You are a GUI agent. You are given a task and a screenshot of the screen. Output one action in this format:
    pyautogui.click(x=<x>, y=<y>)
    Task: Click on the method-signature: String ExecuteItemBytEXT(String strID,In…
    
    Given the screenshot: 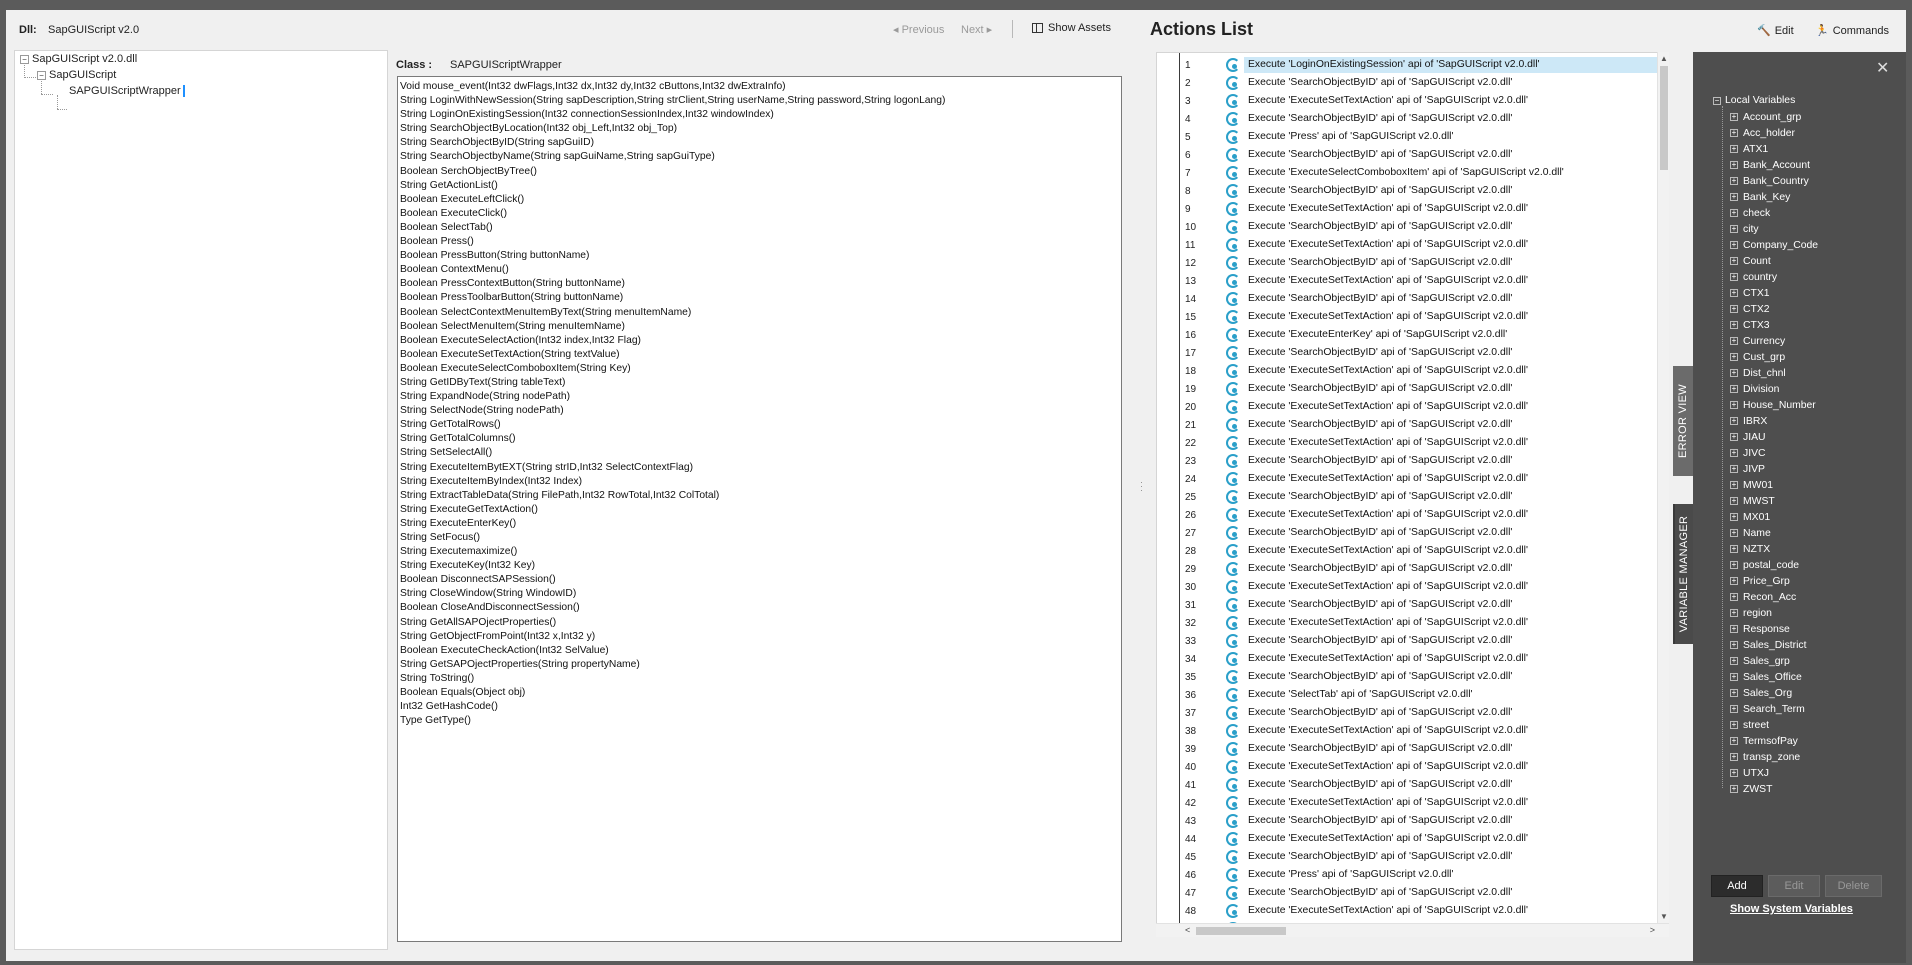 What is the action you would take?
    pyautogui.click(x=759, y=468)
    